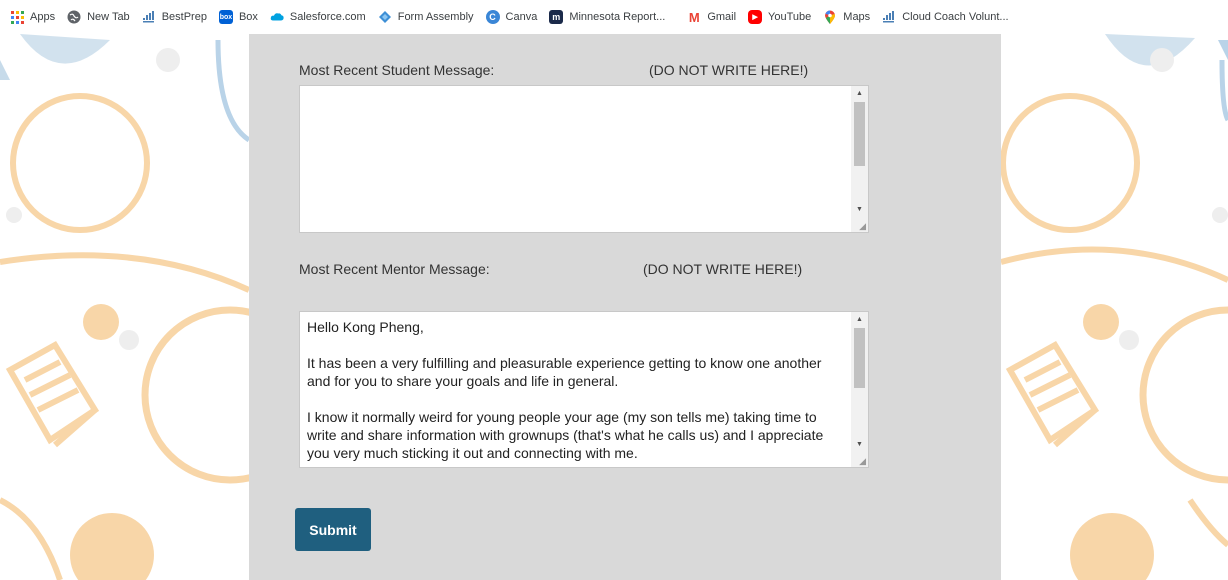  I want to click on bookmark-new-tab: New Tab, so click(98, 17).